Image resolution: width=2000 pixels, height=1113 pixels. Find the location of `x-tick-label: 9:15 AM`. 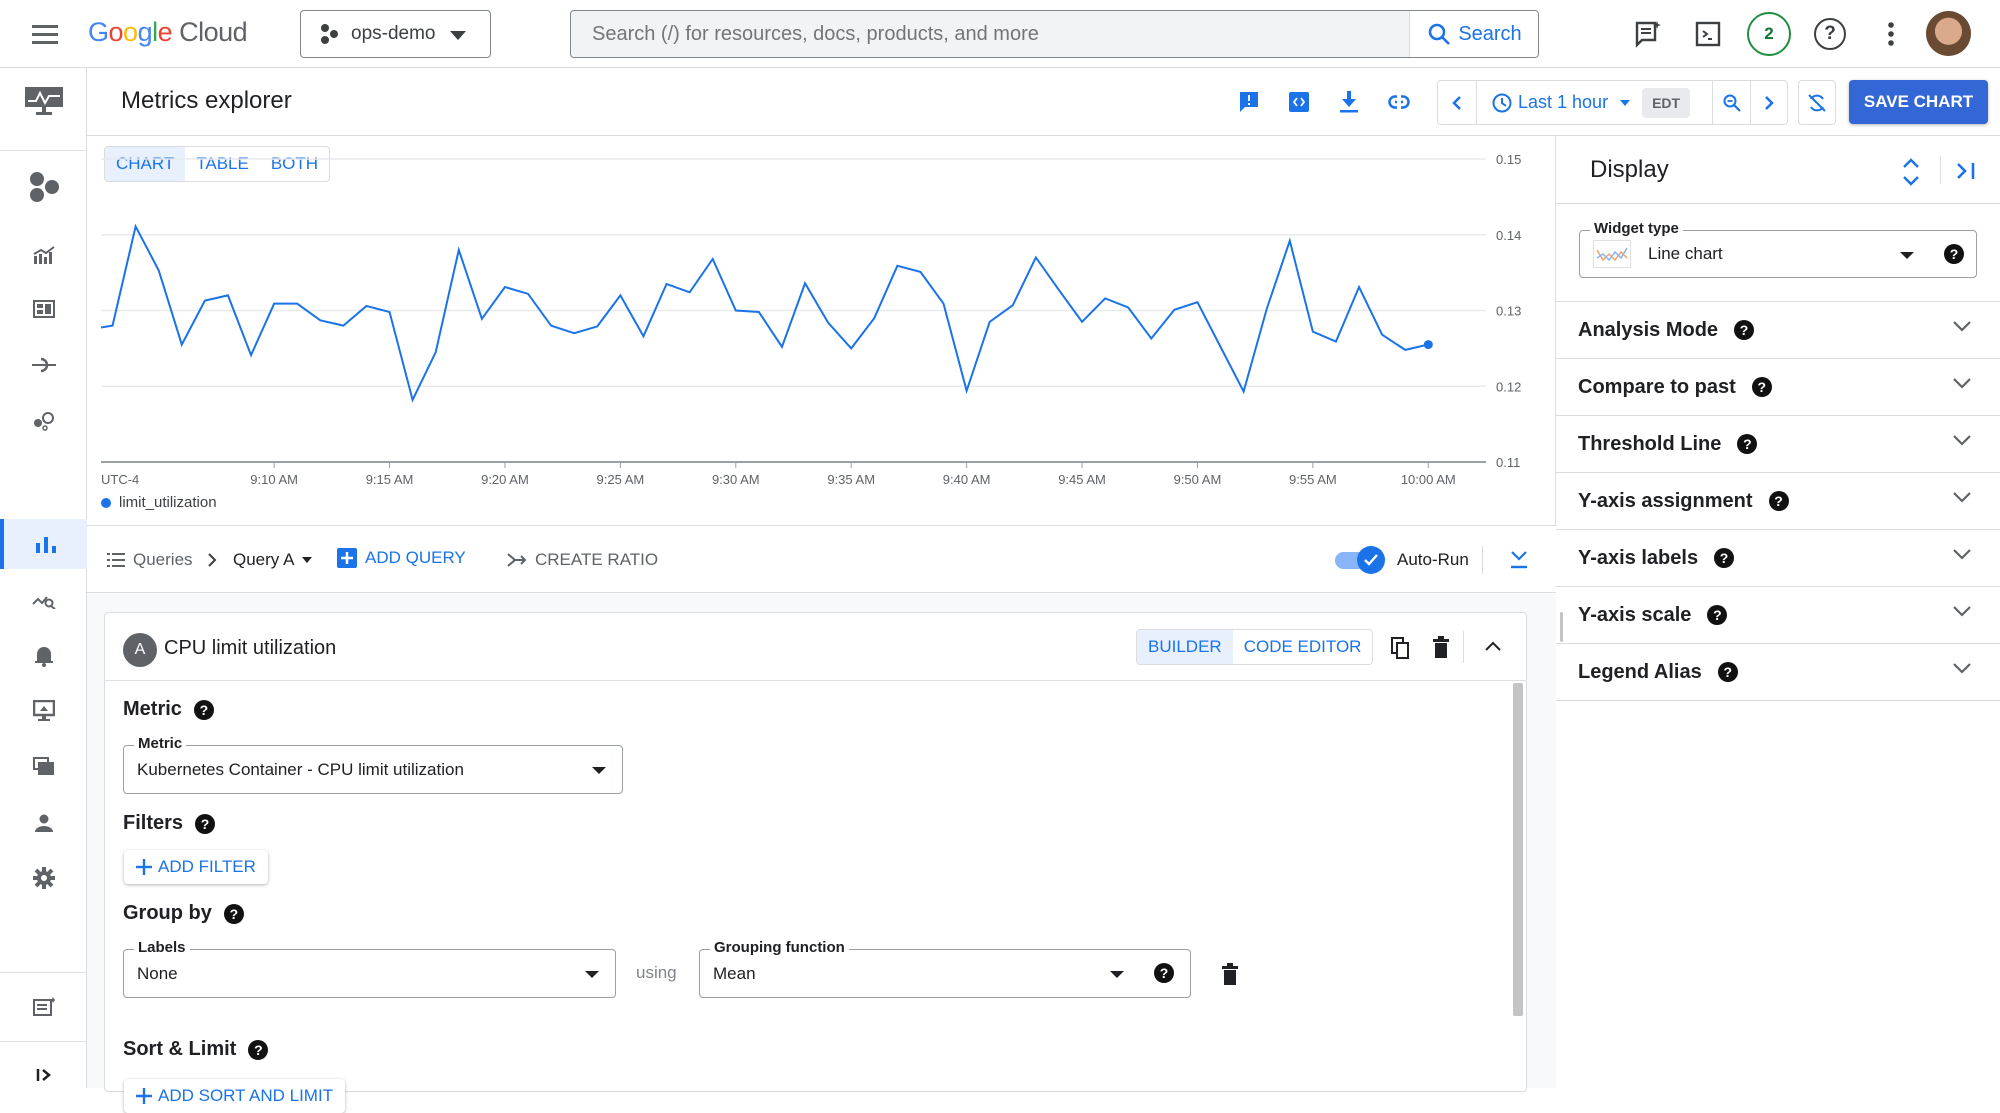

x-tick-label: 9:15 AM is located at coordinates (390, 479).